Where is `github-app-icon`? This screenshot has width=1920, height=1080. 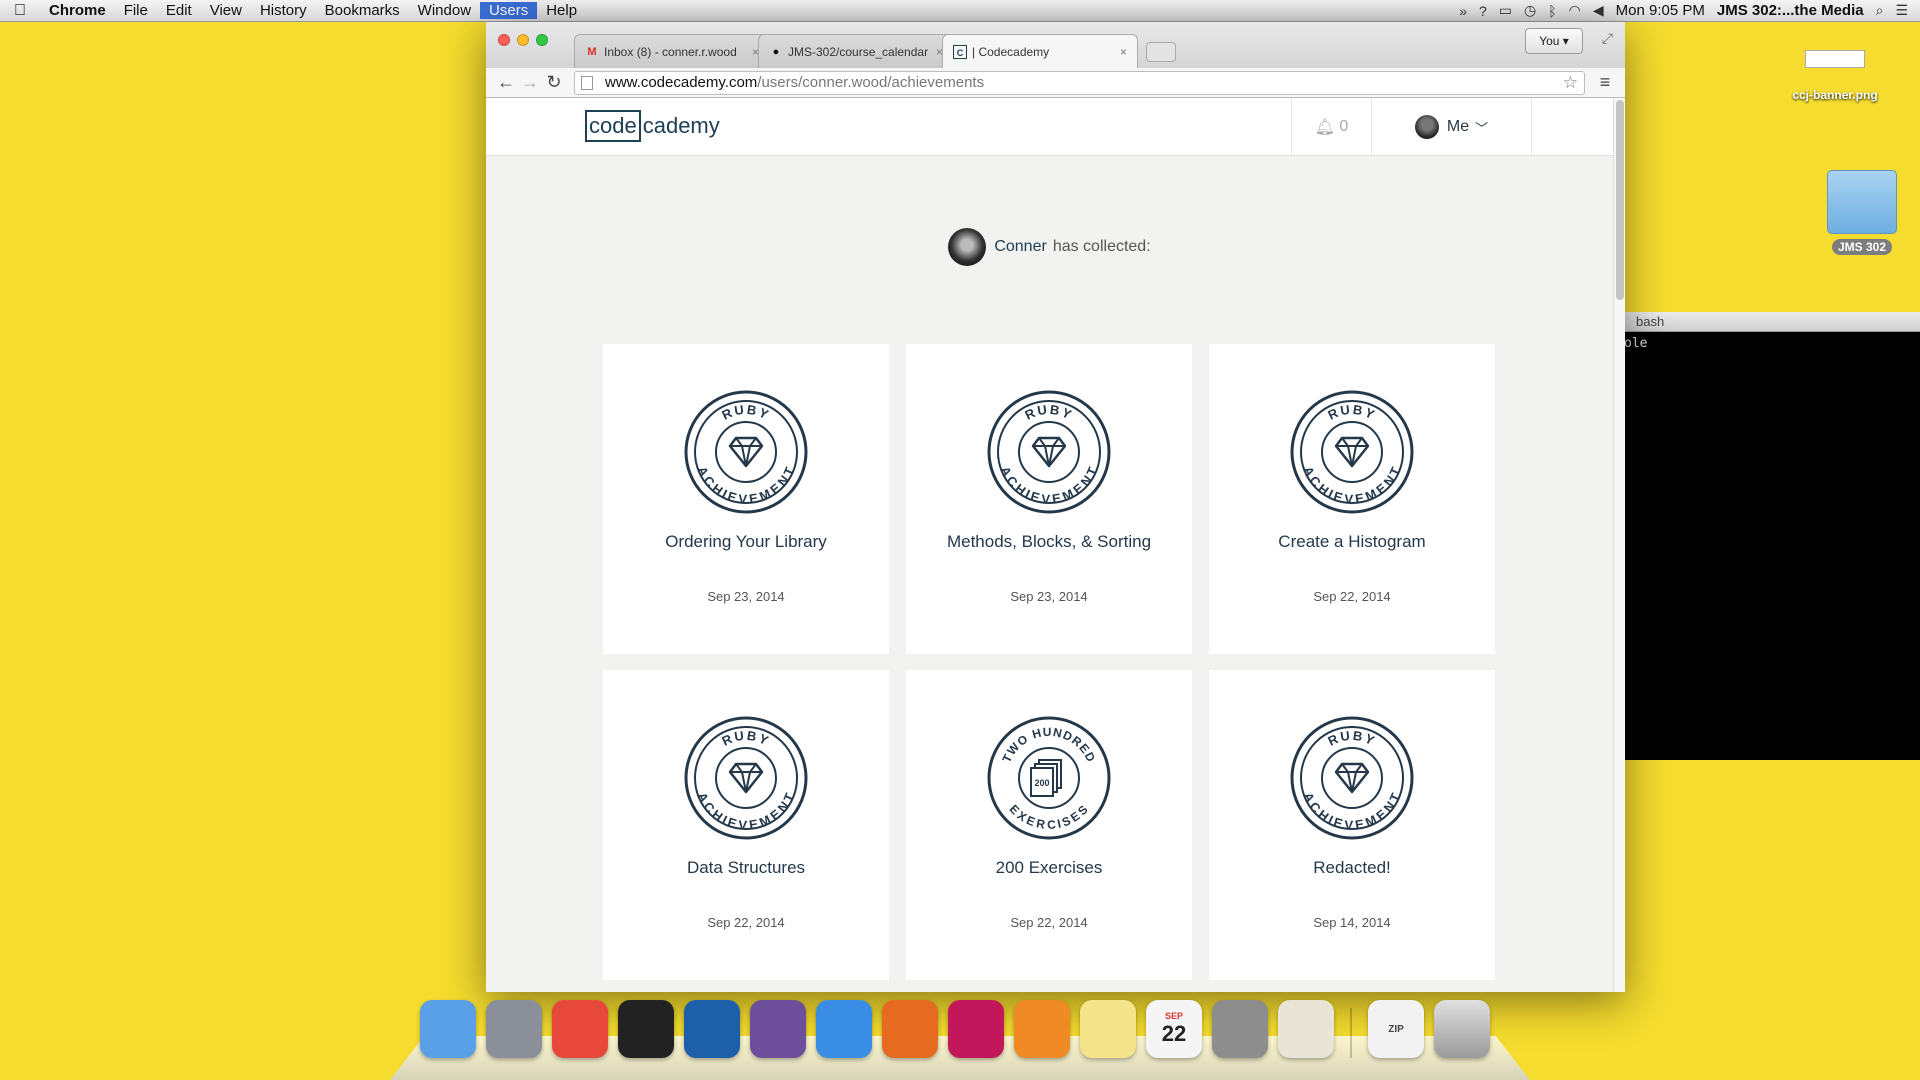 github-app-icon is located at coordinates (778, 1029).